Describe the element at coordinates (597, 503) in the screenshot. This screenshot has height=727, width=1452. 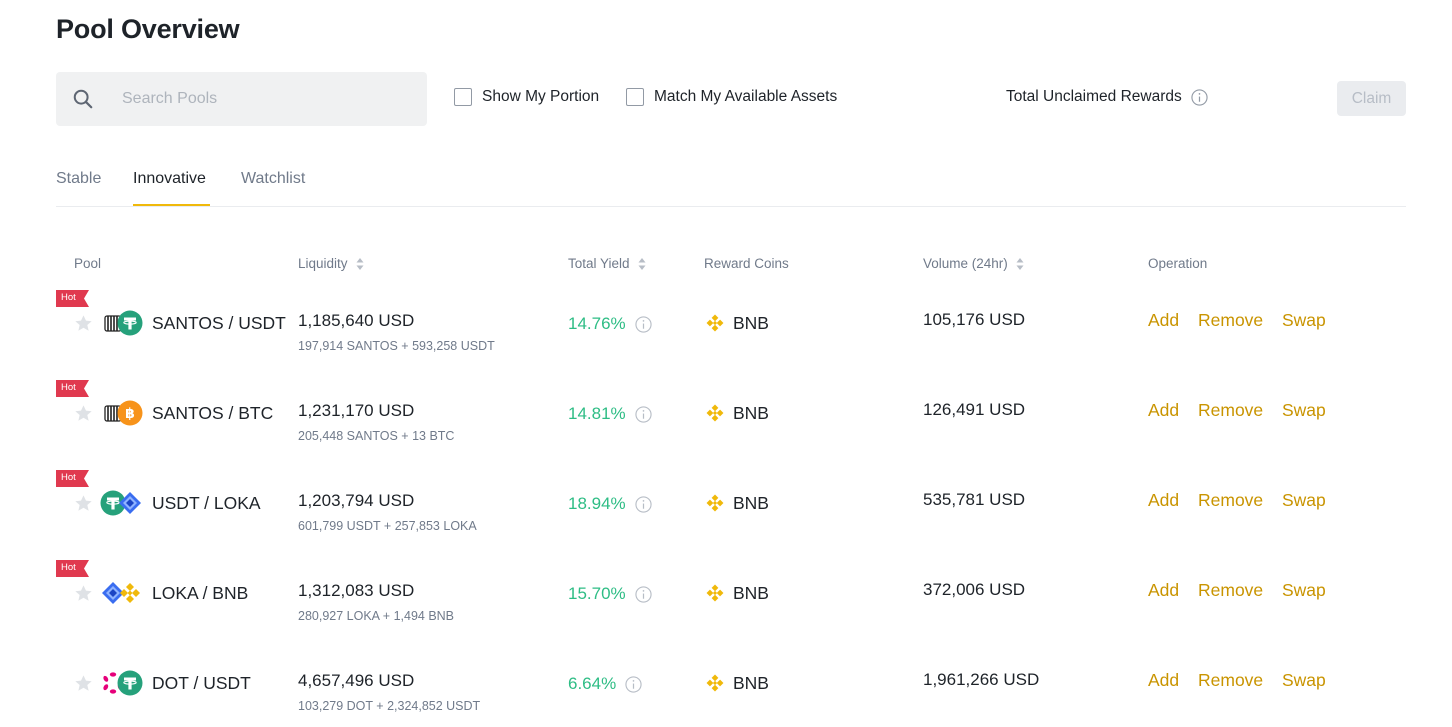
I see `total-yield-value: 18.94%` at that location.